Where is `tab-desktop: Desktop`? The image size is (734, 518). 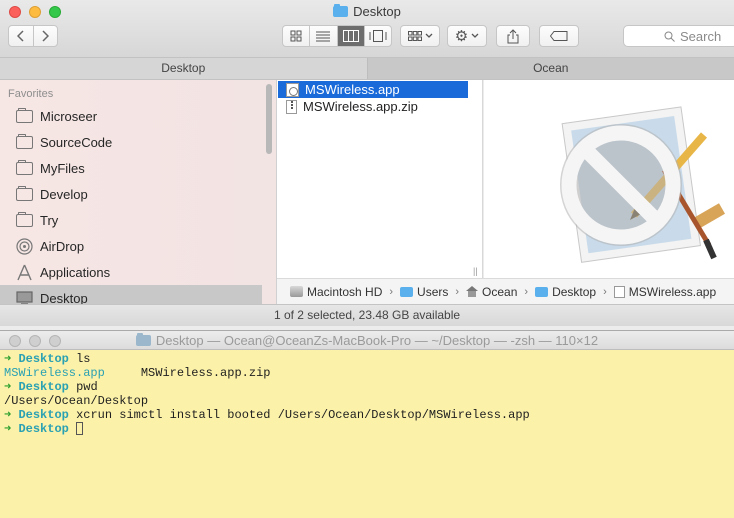
tab-desktop: Desktop is located at coordinates (184, 68).